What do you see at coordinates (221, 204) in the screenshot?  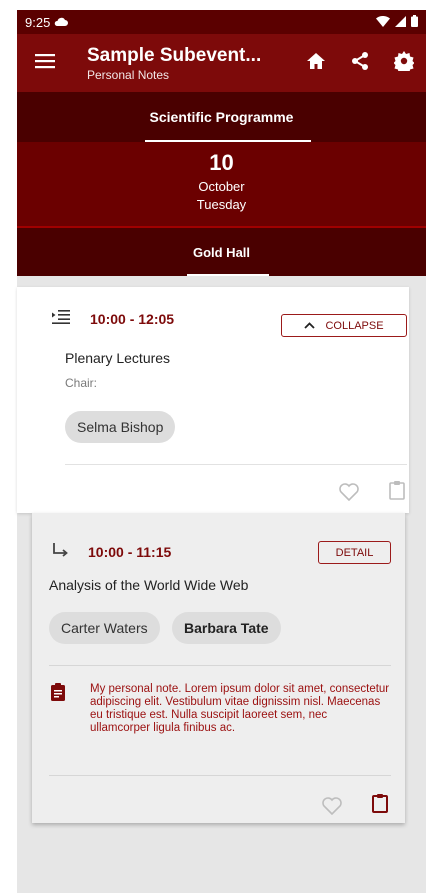 I see `date-weekday: Tuesday` at bounding box center [221, 204].